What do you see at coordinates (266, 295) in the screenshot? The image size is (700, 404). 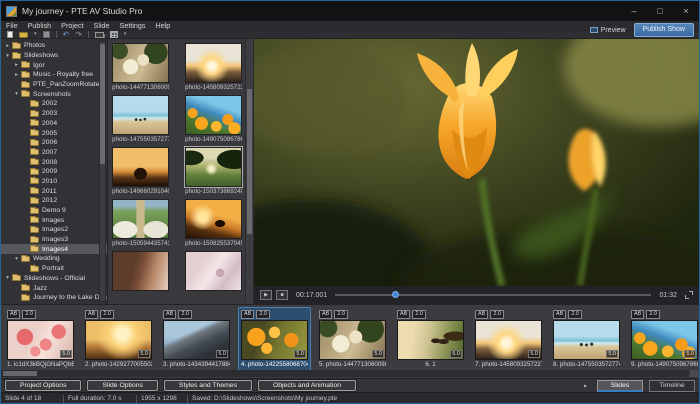 I see `play-button: ▶` at bounding box center [266, 295].